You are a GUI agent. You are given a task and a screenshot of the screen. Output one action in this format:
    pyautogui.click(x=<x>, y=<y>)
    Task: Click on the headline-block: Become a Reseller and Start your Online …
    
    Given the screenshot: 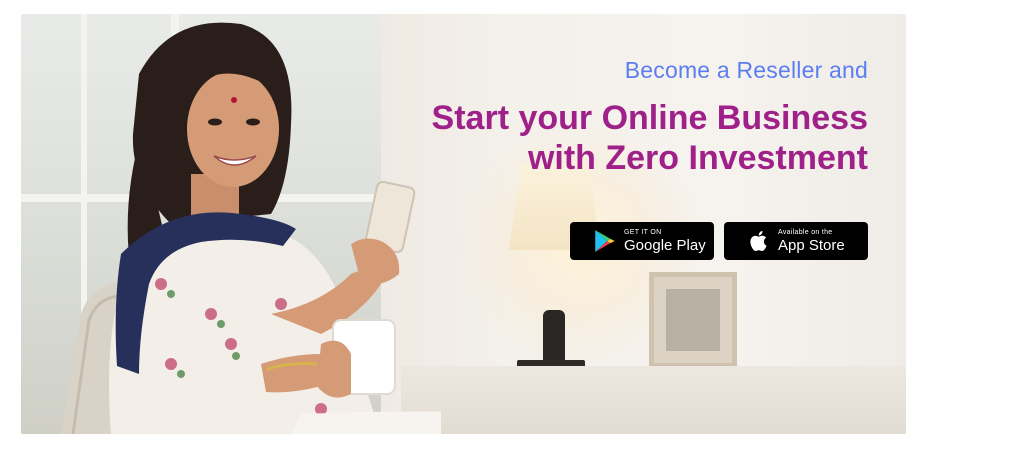 What is the action you would take?
    pyautogui.click(x=650, y=117)
    